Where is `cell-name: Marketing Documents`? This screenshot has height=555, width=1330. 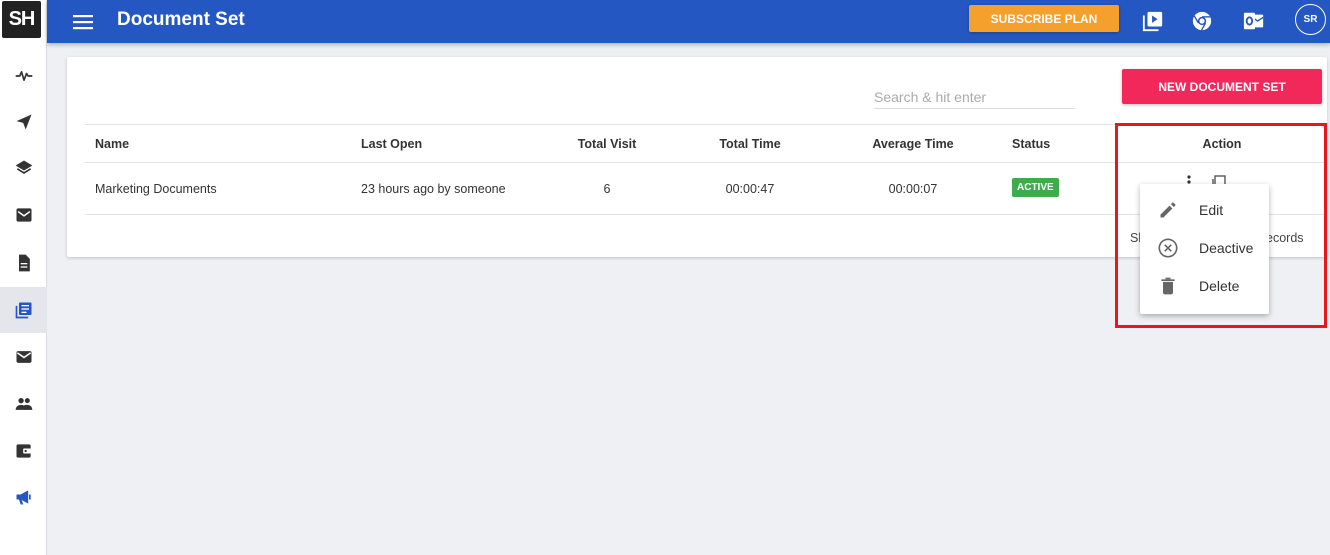
cell-name: Marketing Documents is located at coordinates (156, 189).